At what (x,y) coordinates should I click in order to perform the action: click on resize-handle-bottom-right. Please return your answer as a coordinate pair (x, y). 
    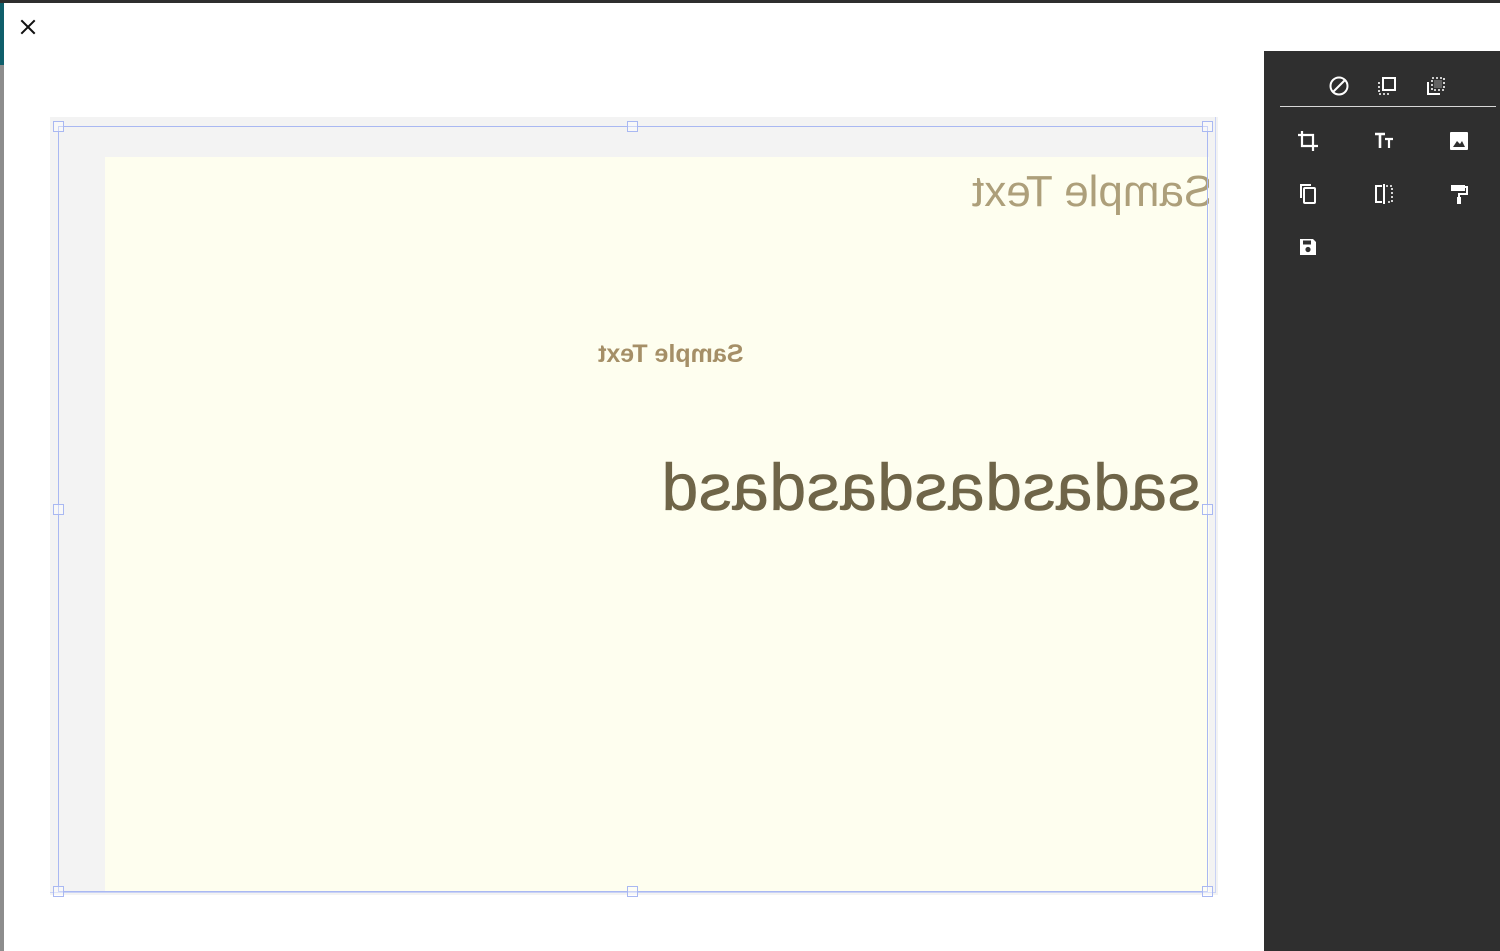
    Looking at the image, I should click on (1207, 891).